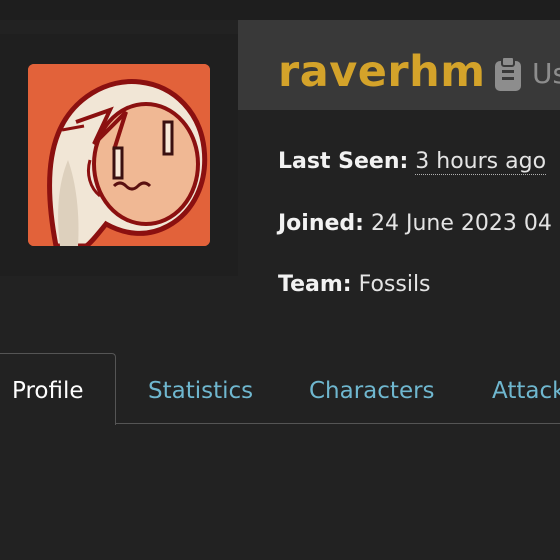 Image resolution: width=560 pixels, height=560 pixels. I want to click on avatar-drawing, so click(119, 155).